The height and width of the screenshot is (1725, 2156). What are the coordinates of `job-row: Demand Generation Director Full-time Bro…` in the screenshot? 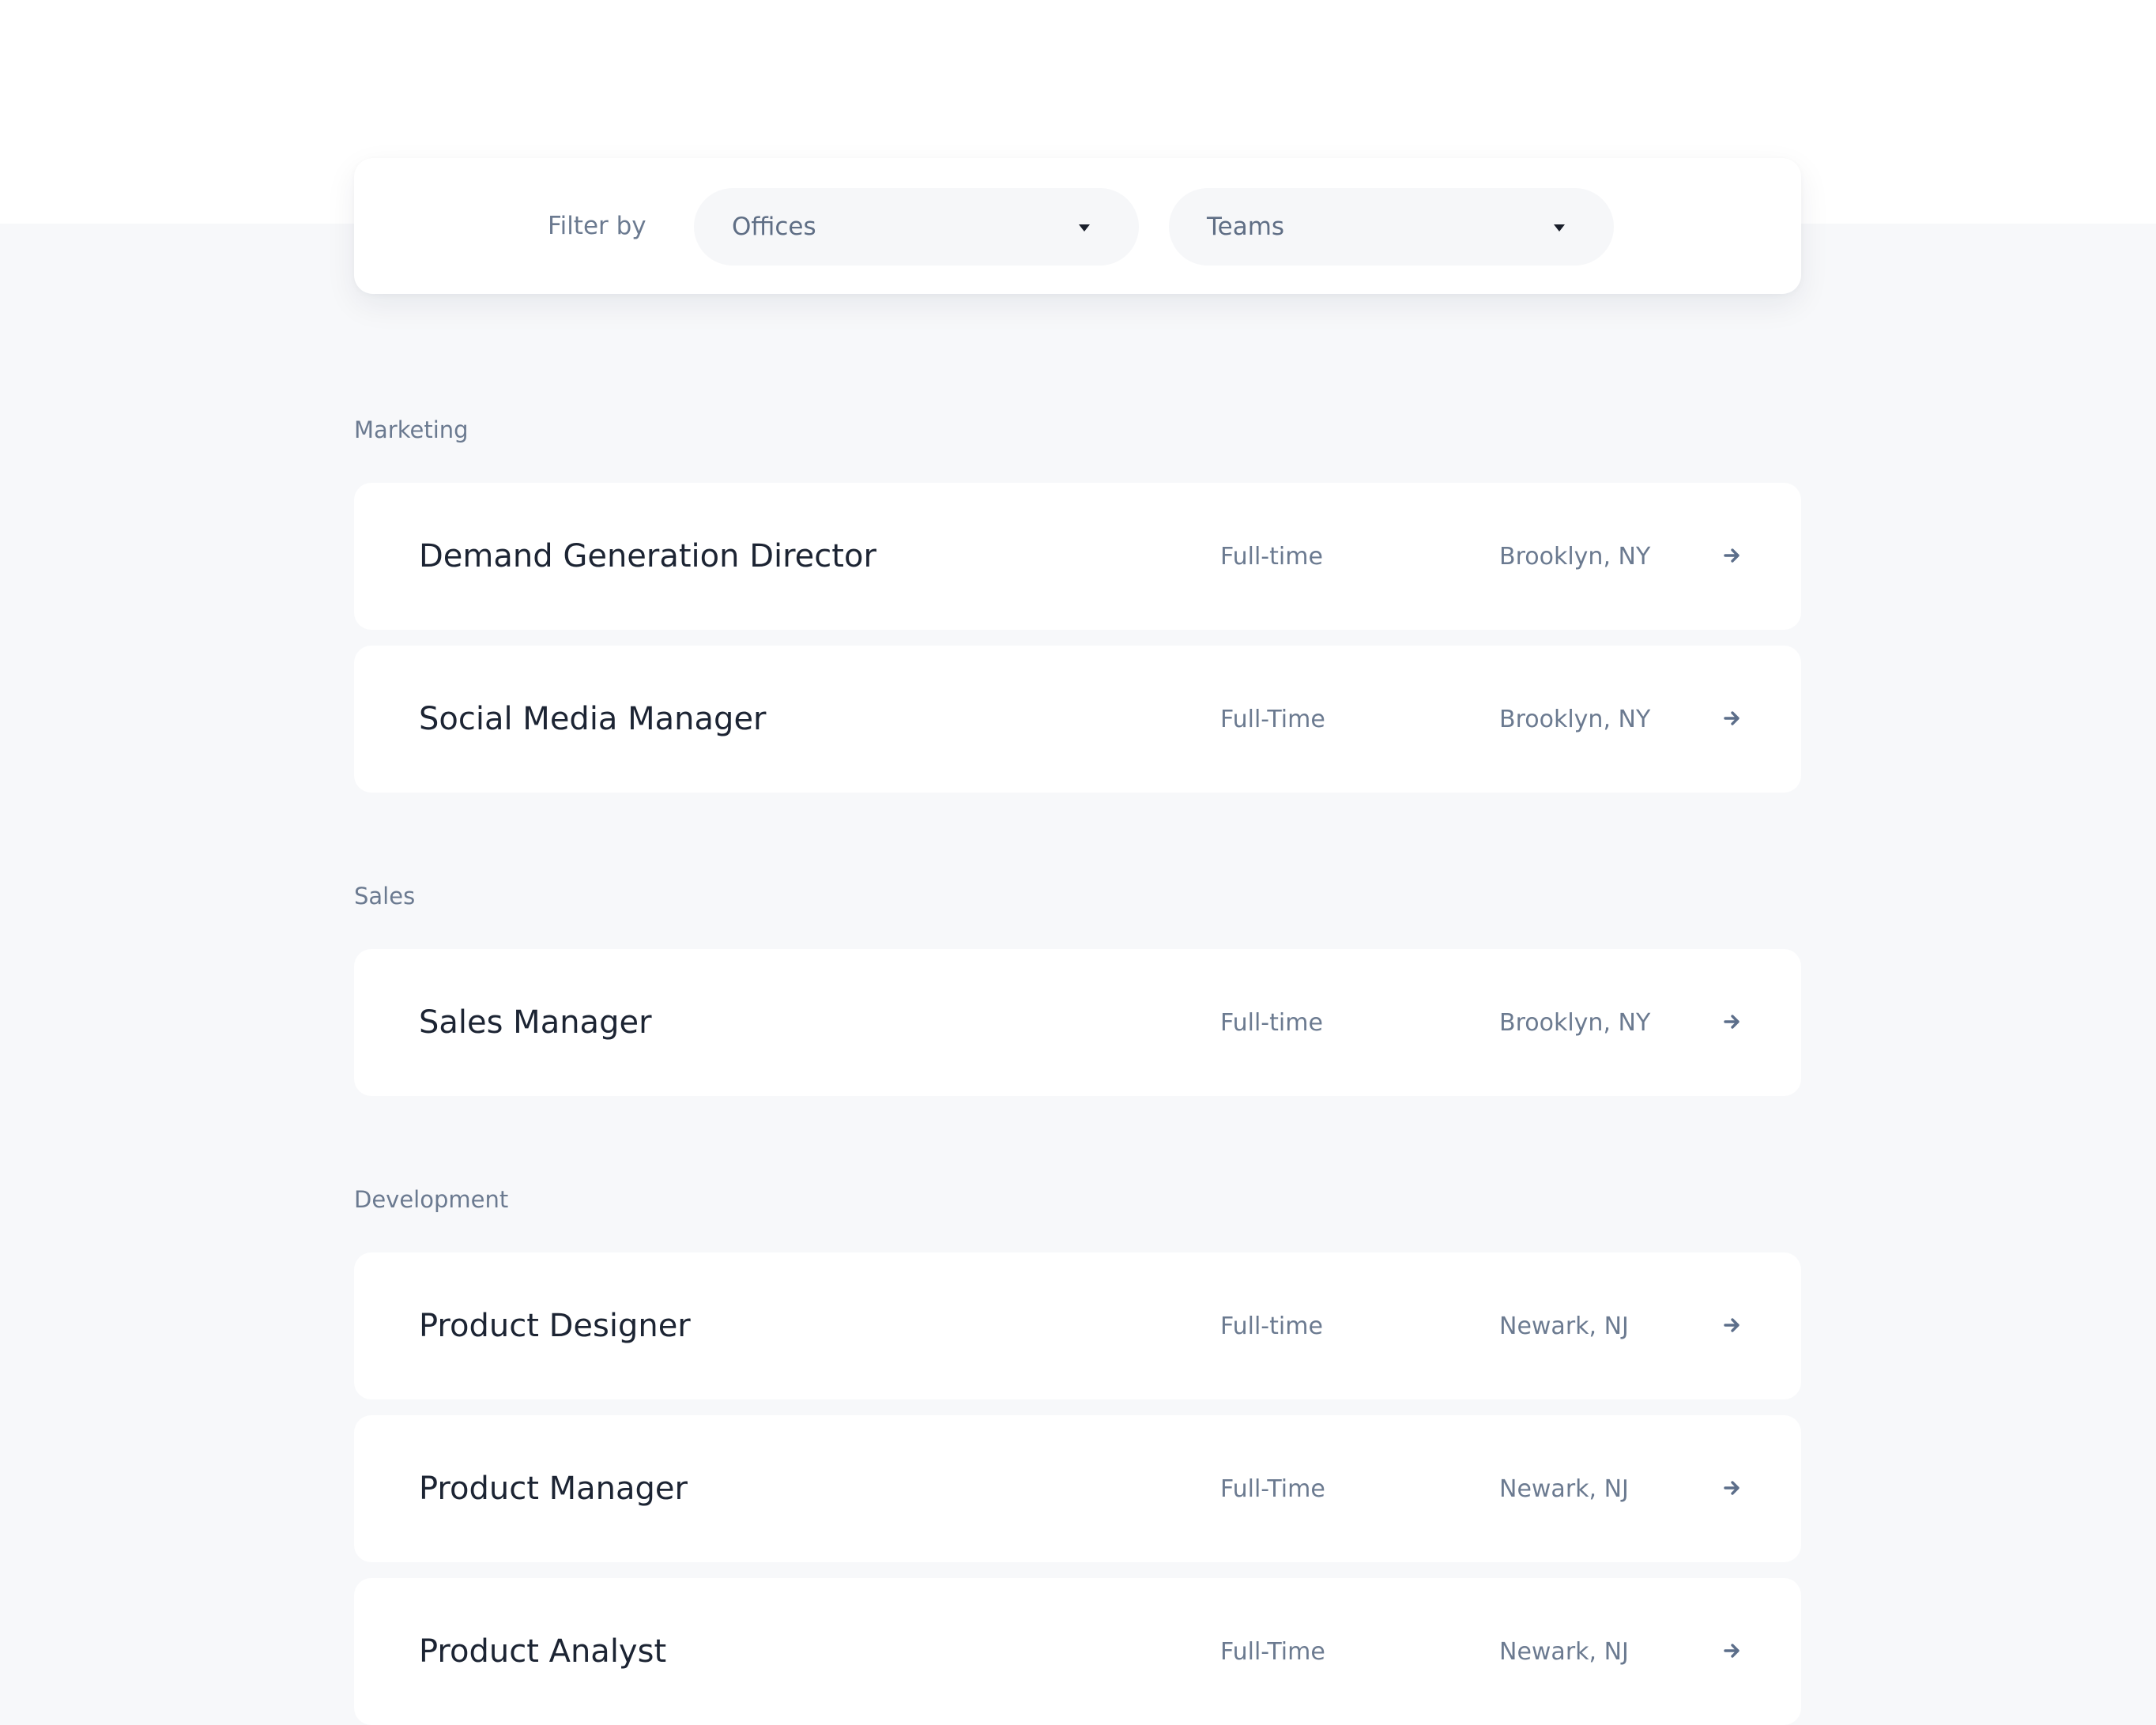 It's located at (1077, 556).